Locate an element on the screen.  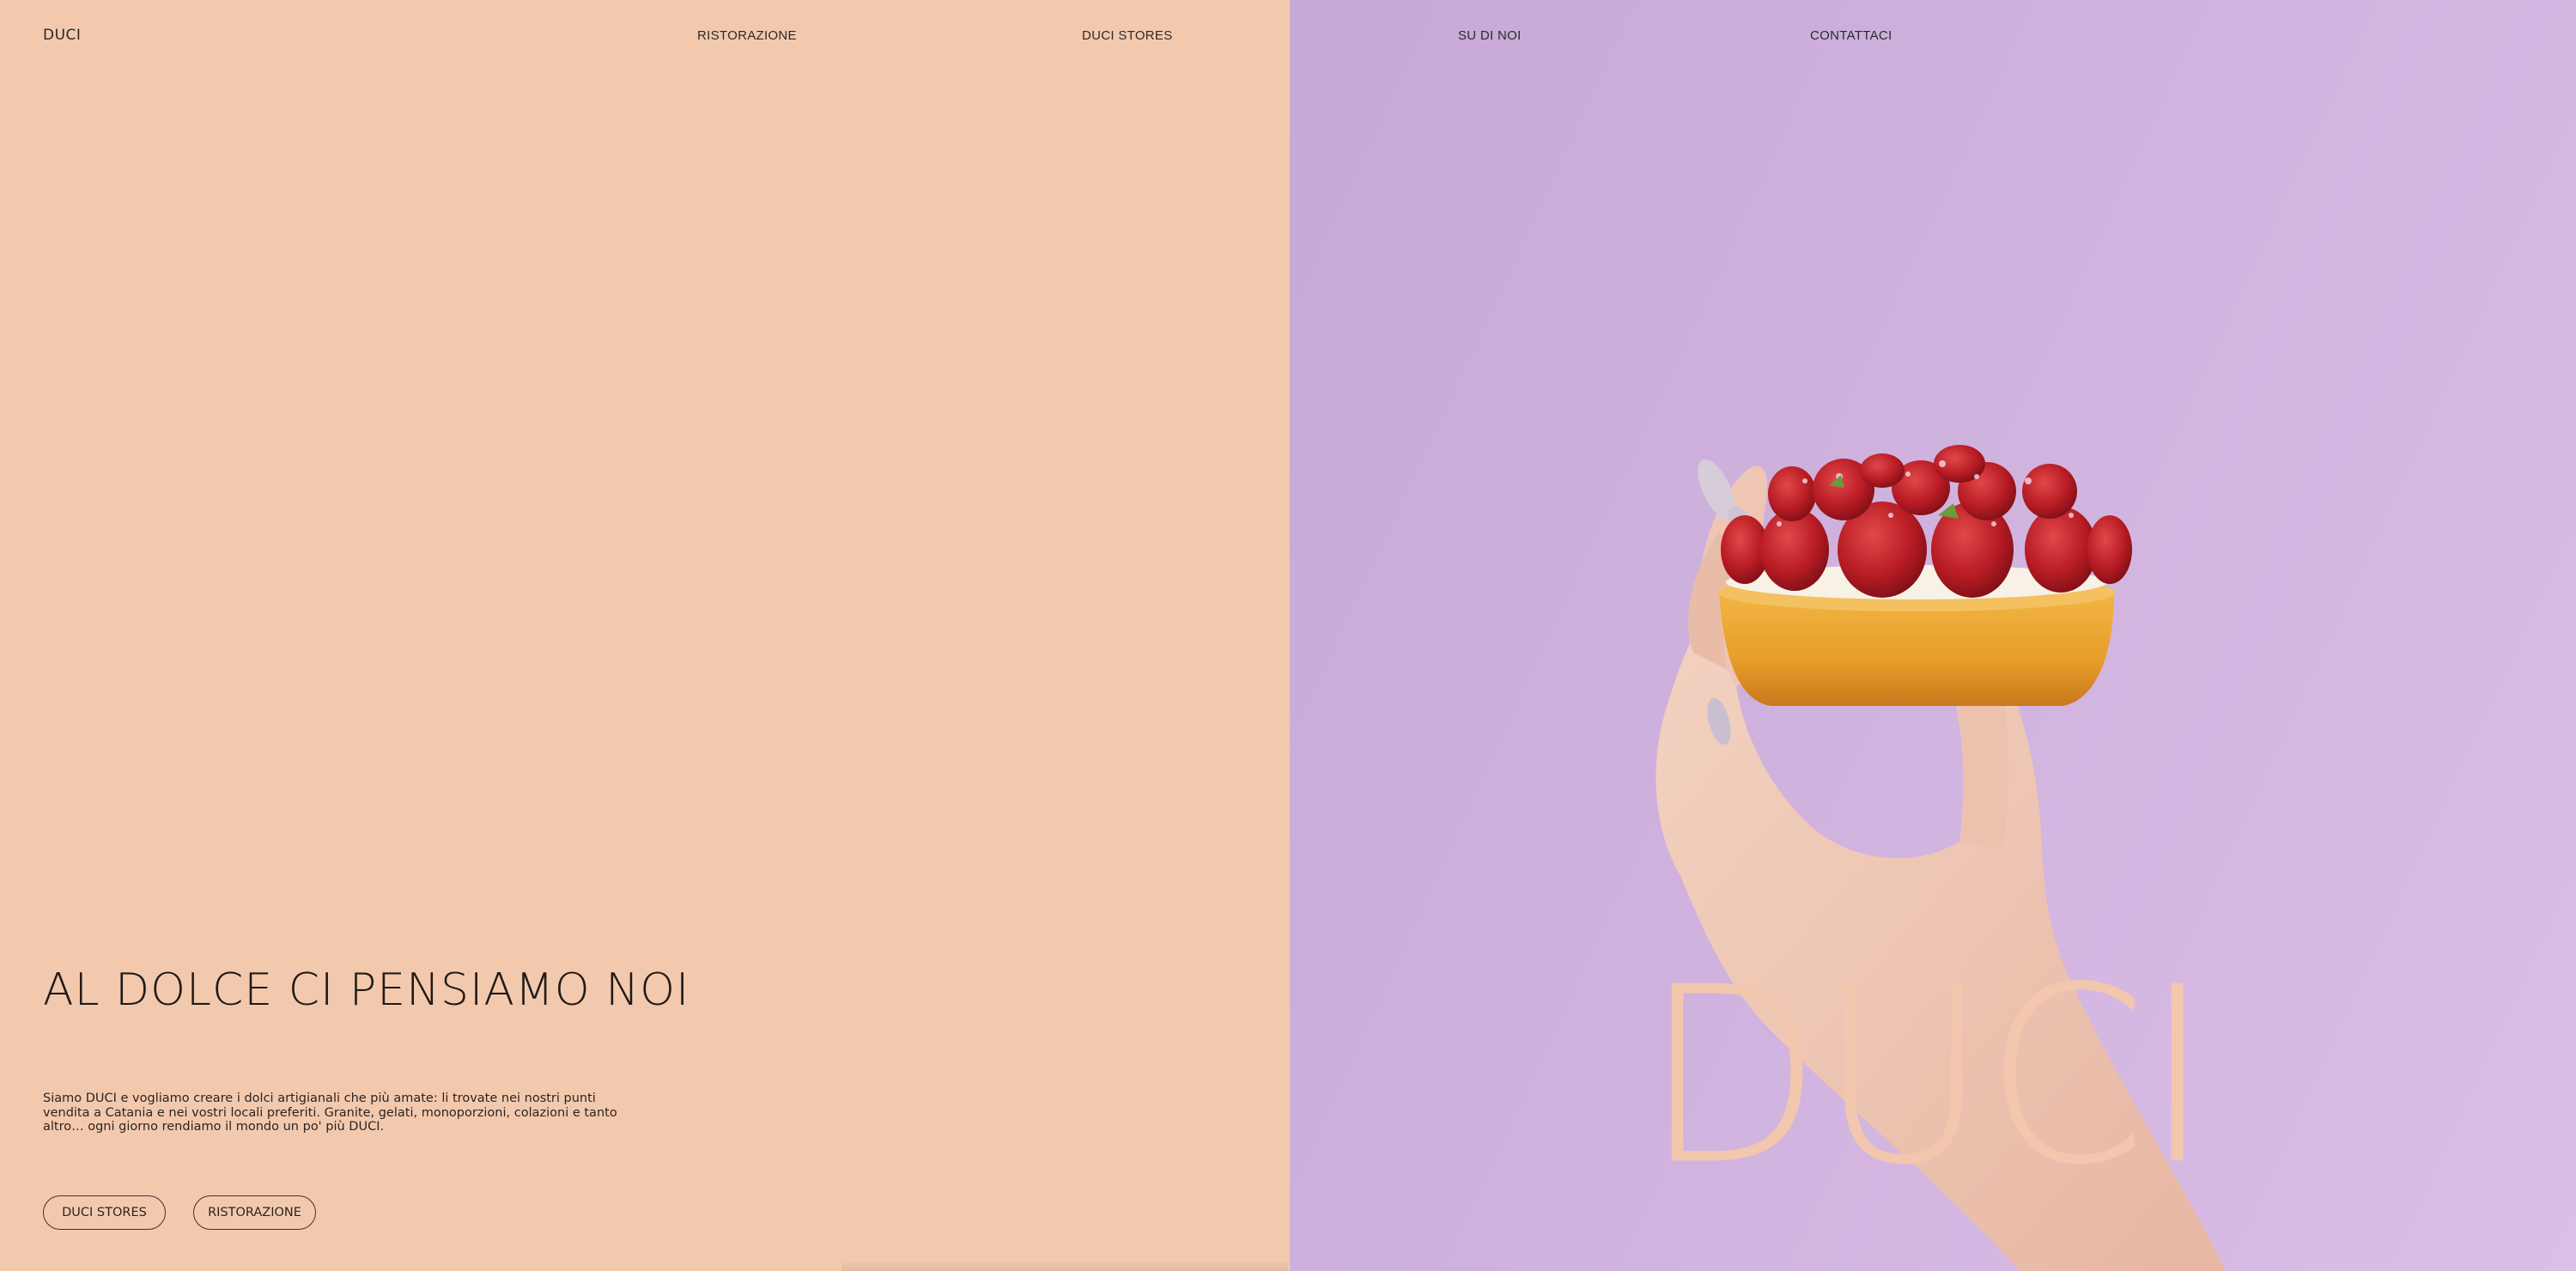
nav-link-duci-stores: DUCI STORES is located at coordinates (1127, 36).